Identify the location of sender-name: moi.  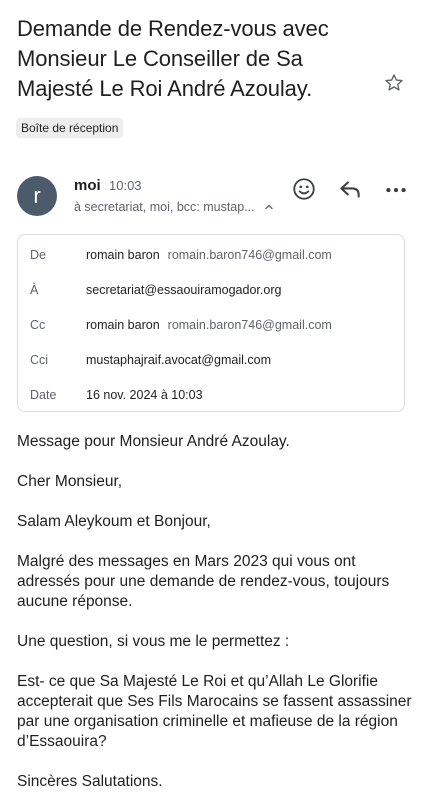
(87, 185).